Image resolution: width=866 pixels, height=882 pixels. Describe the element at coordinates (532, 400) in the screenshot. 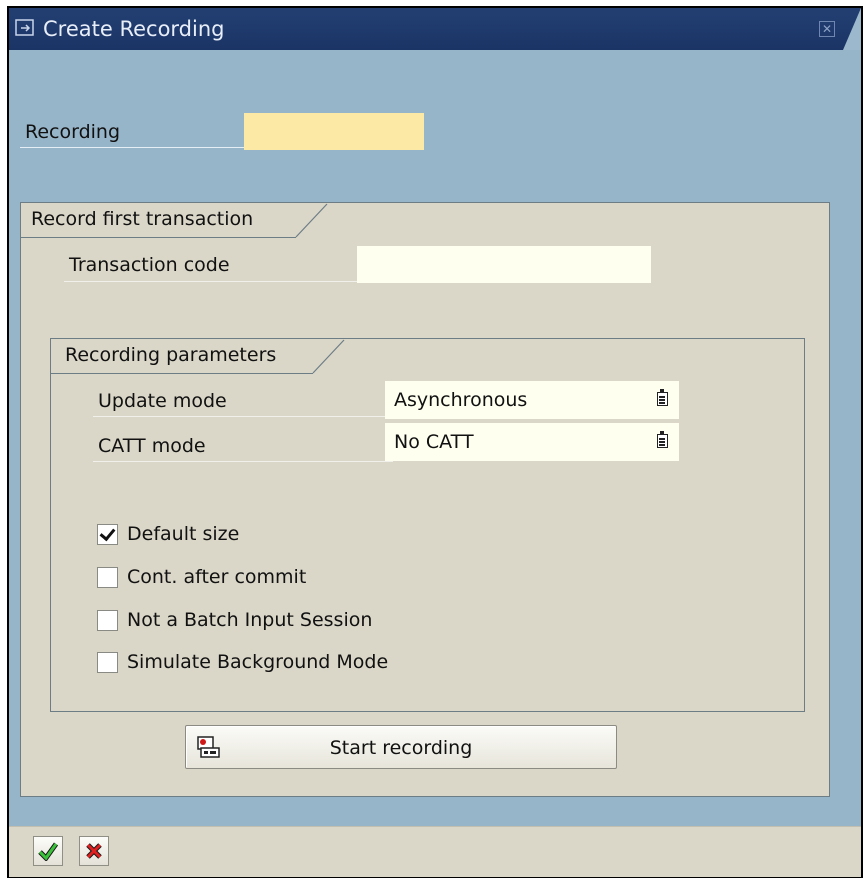

I see `update-mode-dropdown: Asynchronous` at that location.